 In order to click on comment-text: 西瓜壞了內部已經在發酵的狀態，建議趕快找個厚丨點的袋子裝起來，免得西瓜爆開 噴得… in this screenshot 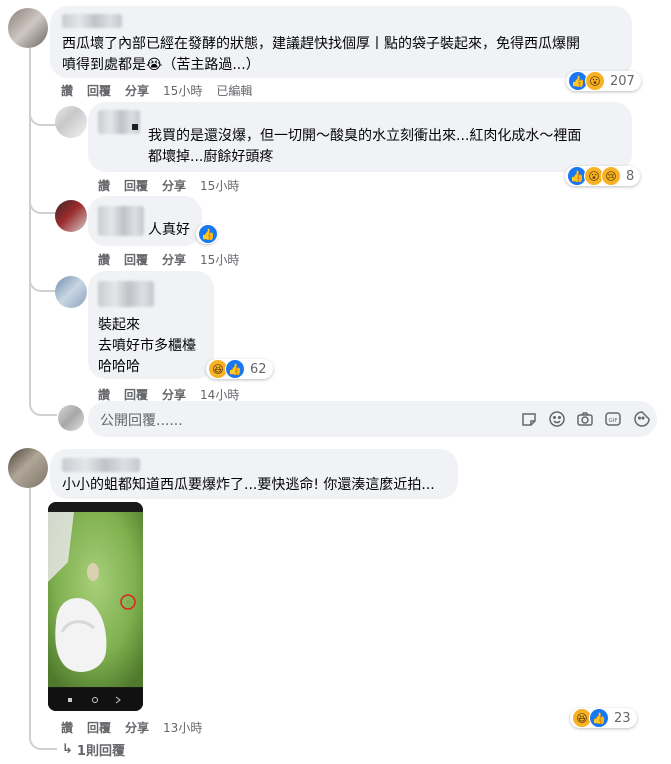, I will do `click(321, 54)`.